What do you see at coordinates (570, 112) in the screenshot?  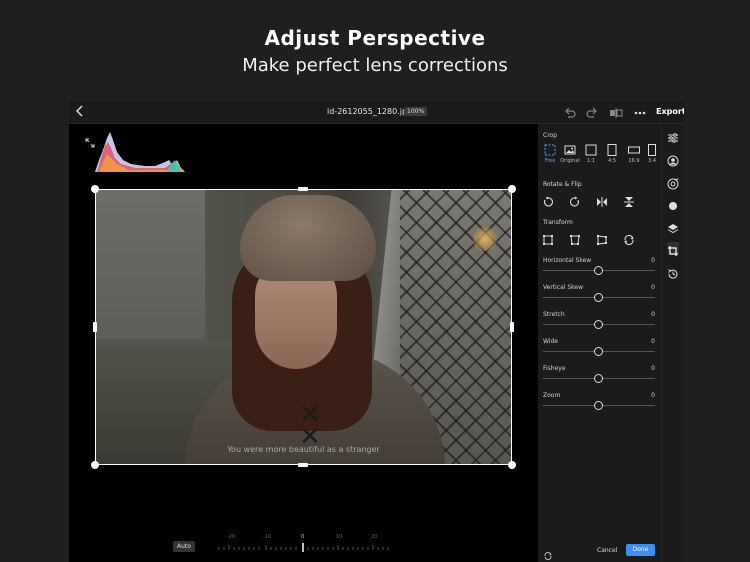 I see `undo-icon` at bounding box center [570, 112].